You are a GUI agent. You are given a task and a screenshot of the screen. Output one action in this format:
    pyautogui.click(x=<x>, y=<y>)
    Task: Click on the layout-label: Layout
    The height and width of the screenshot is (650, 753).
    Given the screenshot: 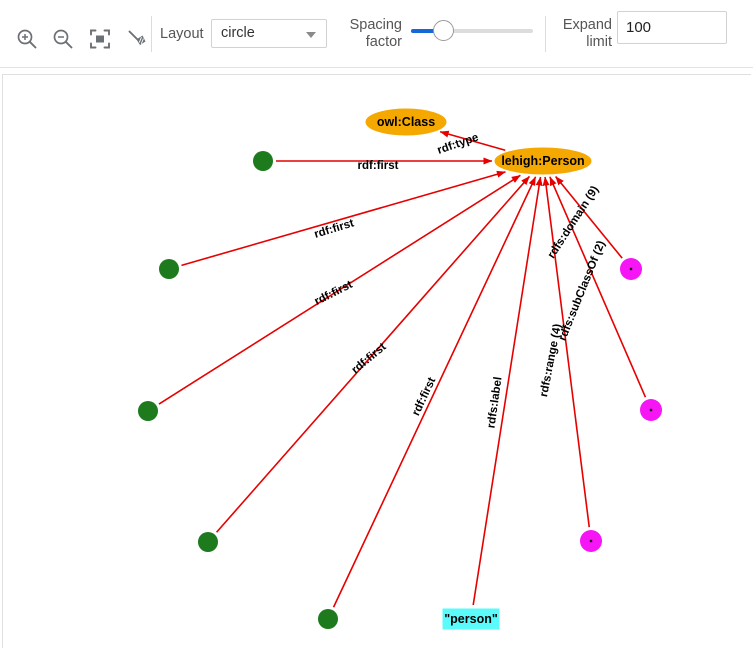 What is the action you would take?
    pyautogui.click(x=182, y=34)
    